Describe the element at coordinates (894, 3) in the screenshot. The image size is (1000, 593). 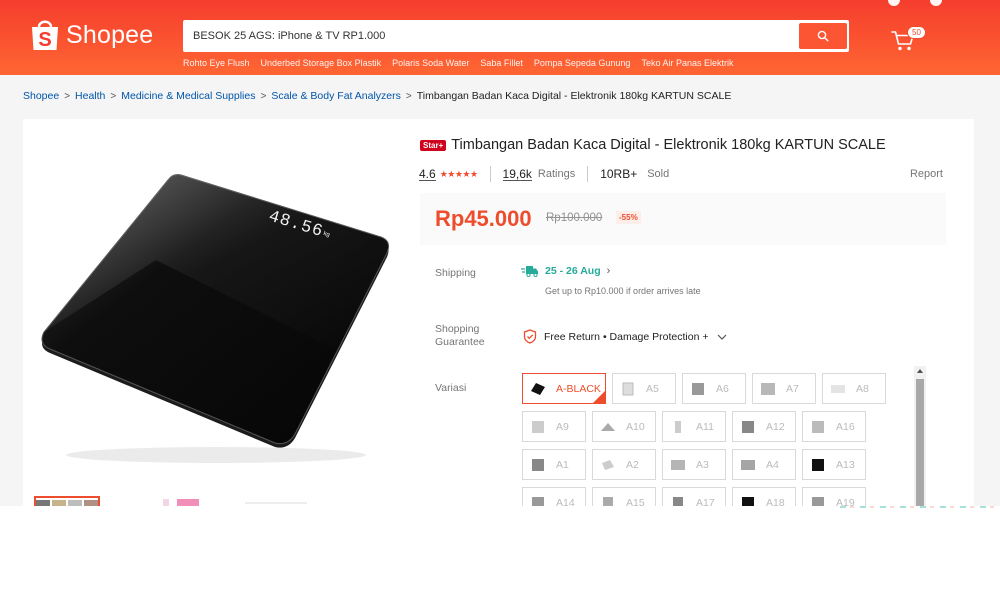
I see `notification-icon` at that location.